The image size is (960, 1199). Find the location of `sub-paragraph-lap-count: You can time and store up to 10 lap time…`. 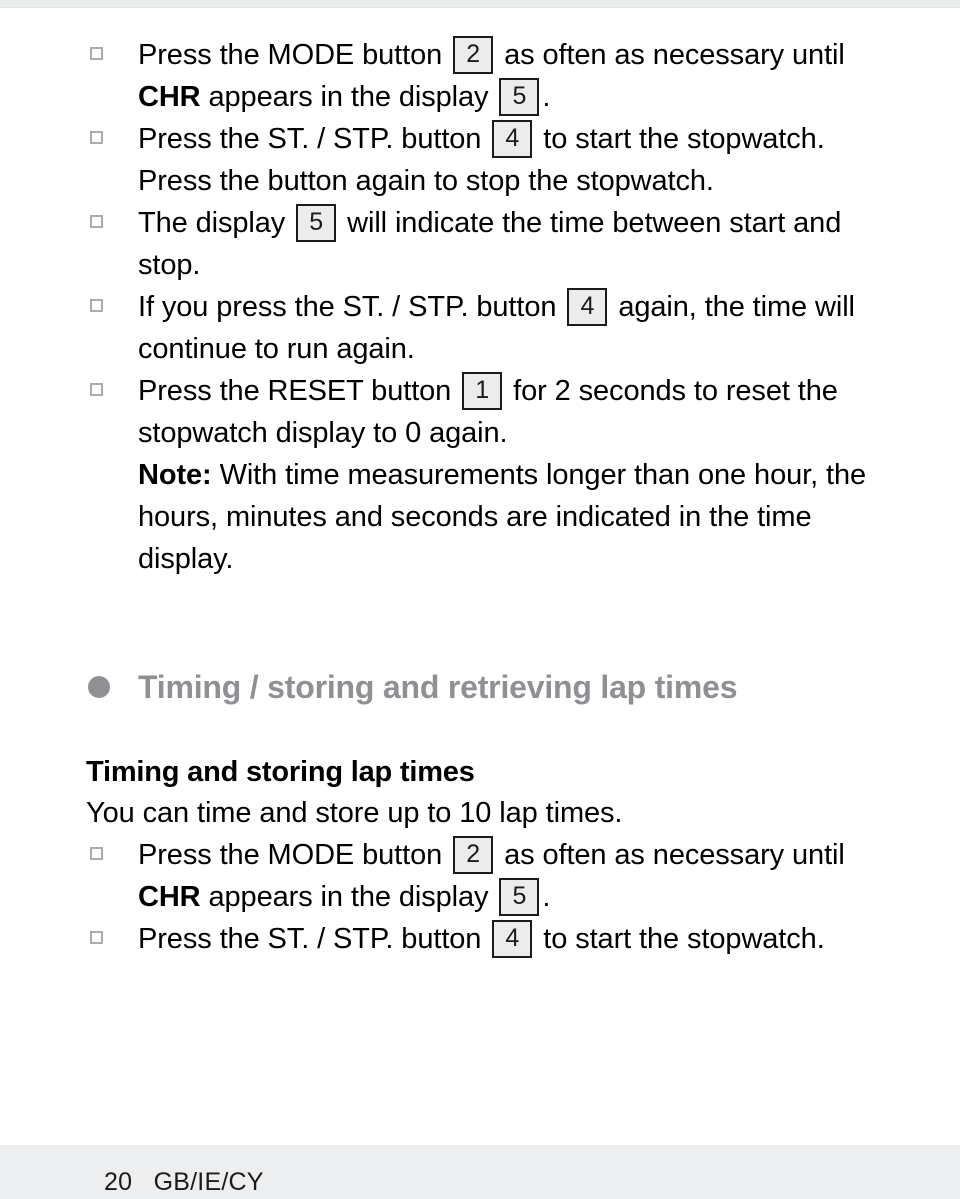

sub-paragraph-lap-count: You can time and store up to 10 lap time… is located at coordinates (354, 813).